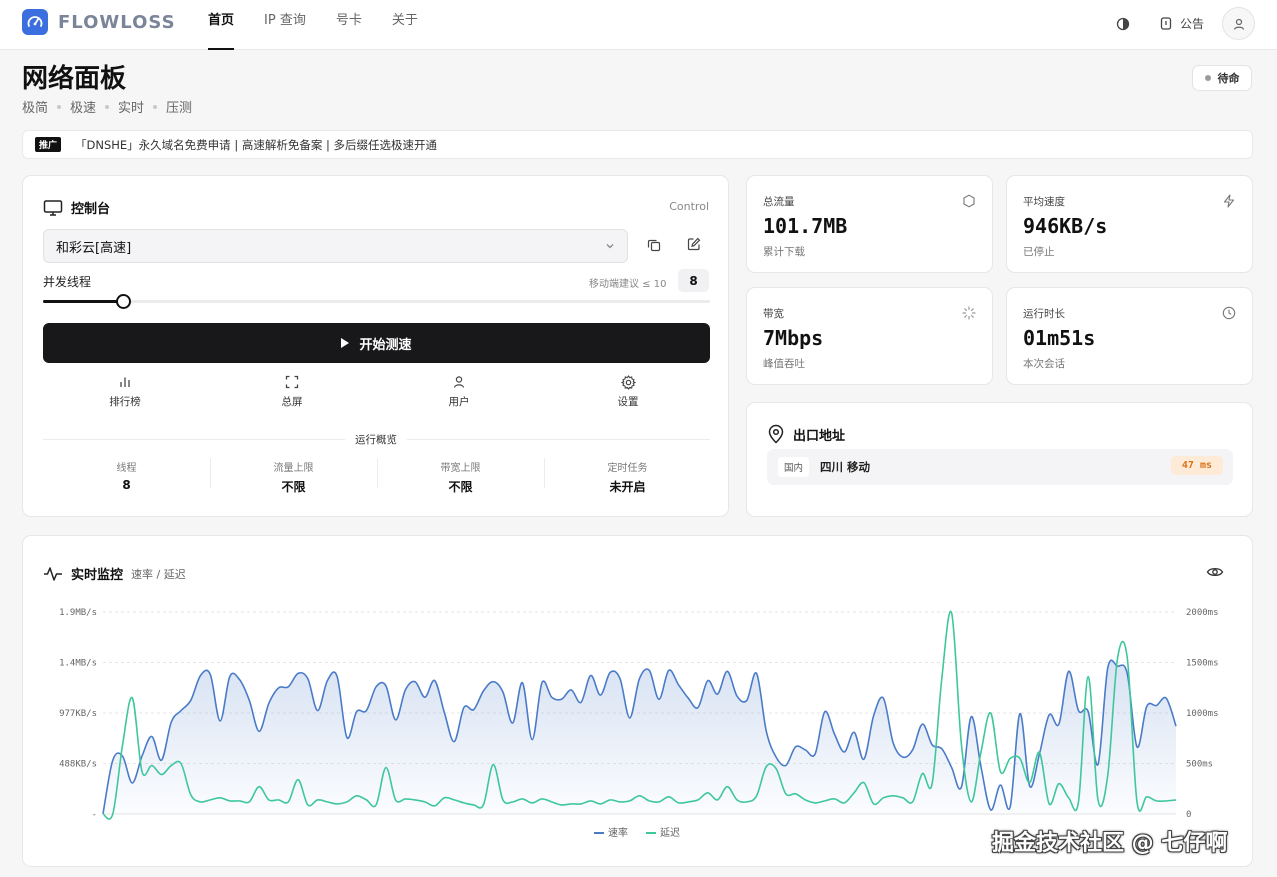  What do you see at coordinates (628, 402) in the screenshot?
I see `settings-label: 设置` at bounding box center [628, 402].